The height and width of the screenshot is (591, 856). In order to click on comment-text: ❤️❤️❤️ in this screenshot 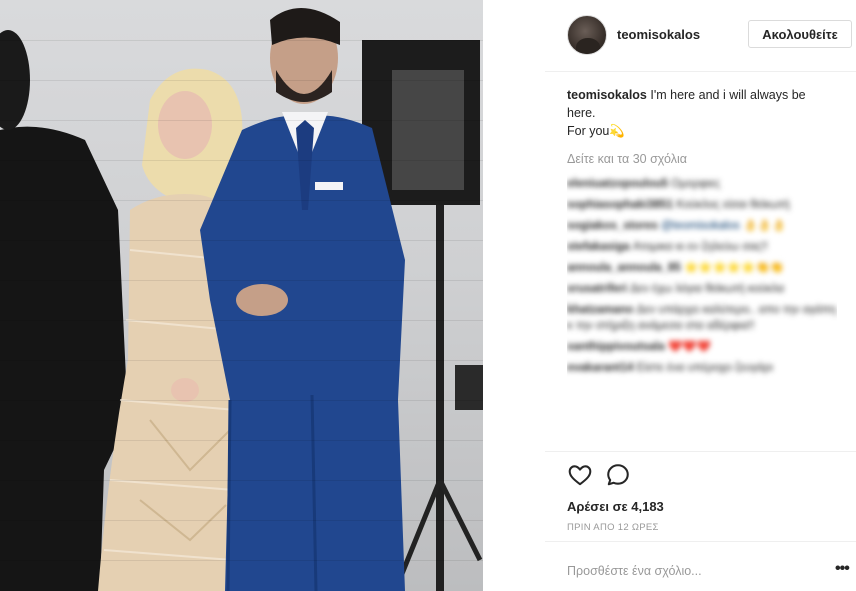, I will do `click(689, 347)`.